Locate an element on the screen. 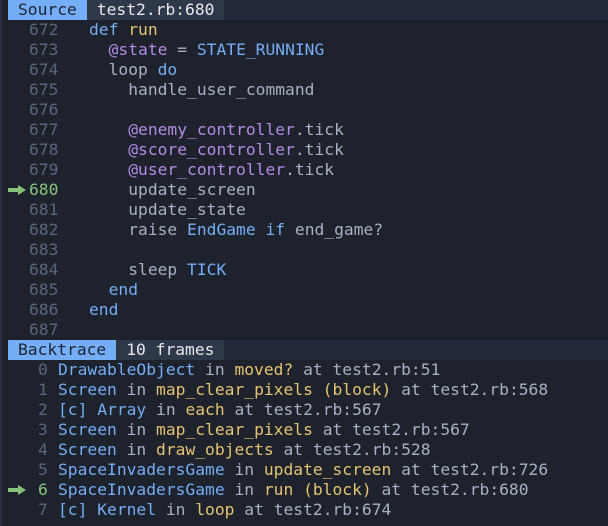  frame-method: map_clear_pixels (block) is located at coordinates (274, 389).